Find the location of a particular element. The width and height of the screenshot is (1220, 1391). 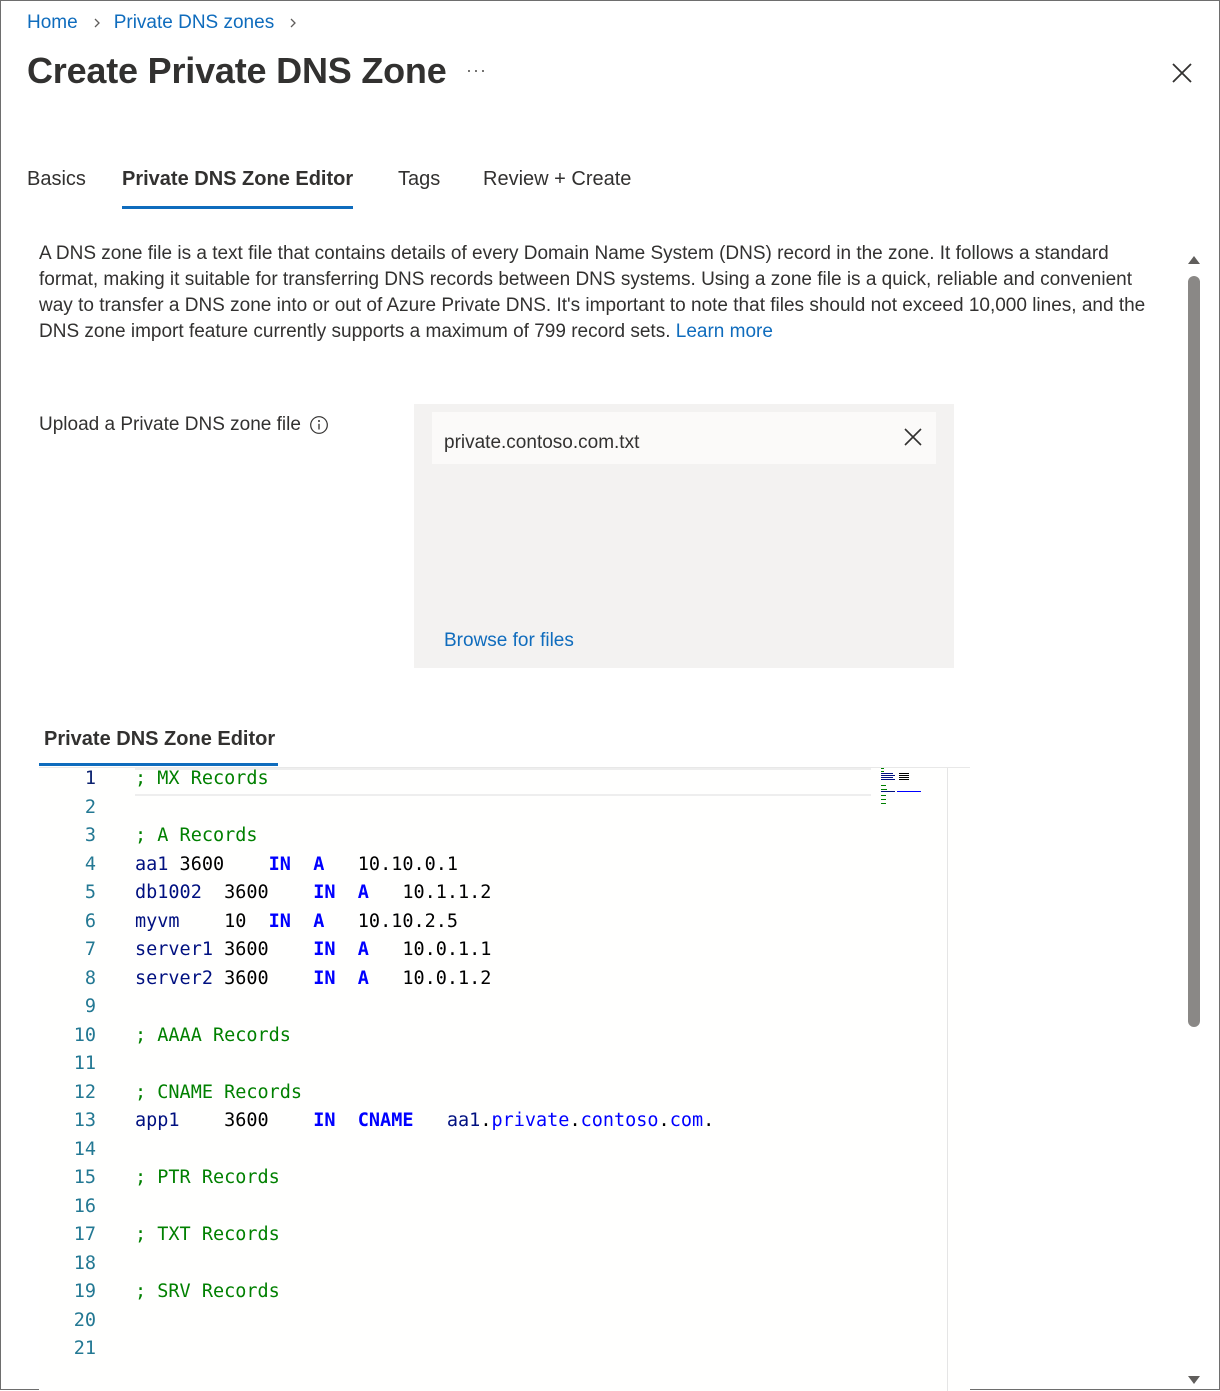

code-token: aa1 is located at coordinates (152, 864).